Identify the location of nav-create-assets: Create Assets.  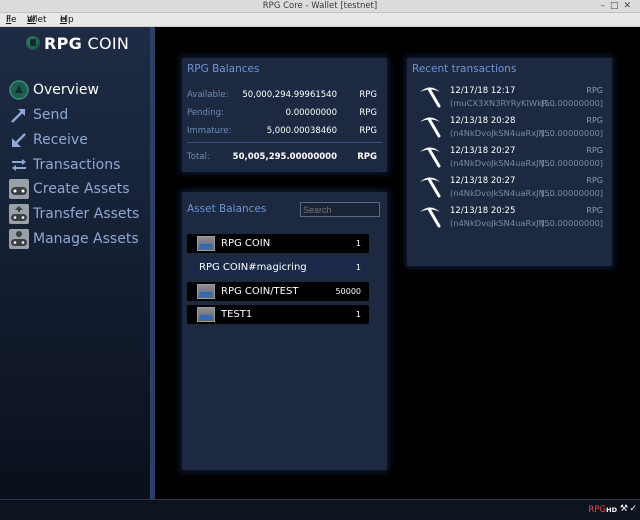
(69, 189).